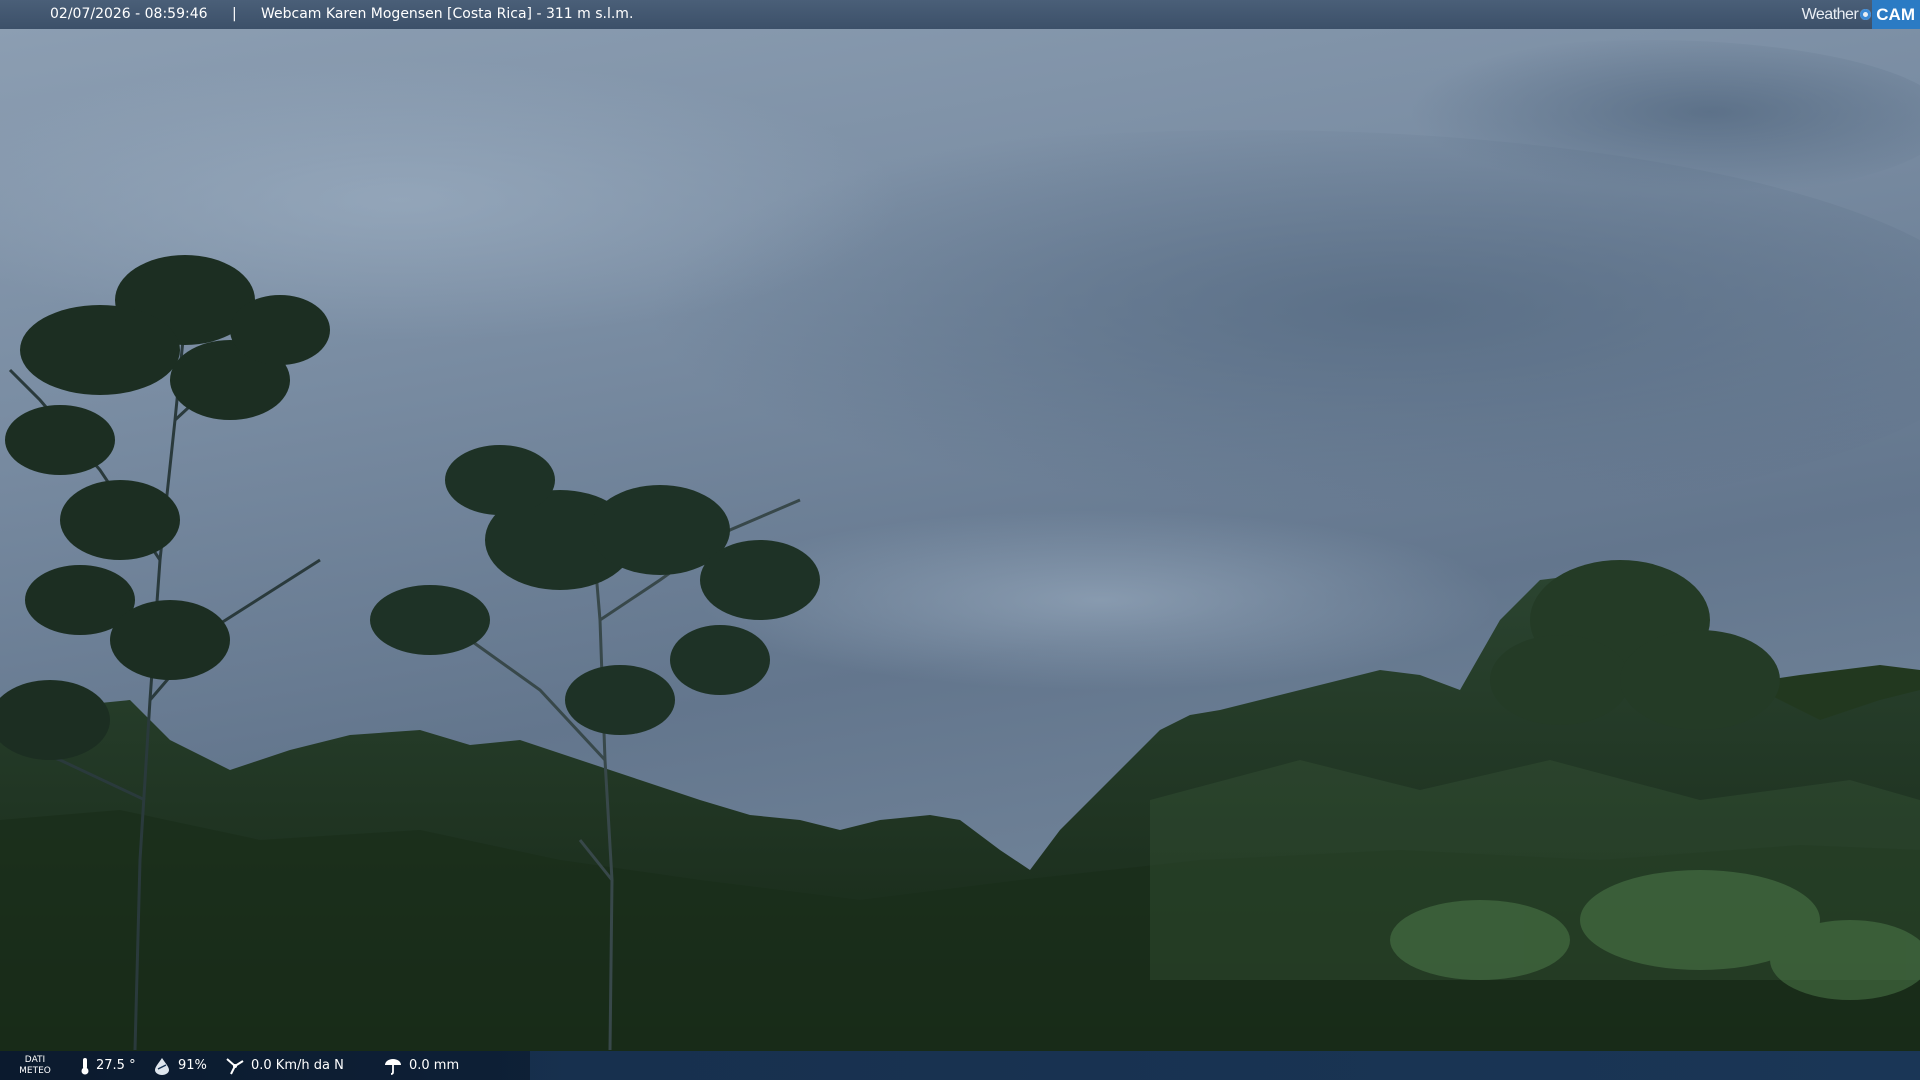  I want to click on logo-word: Weather, so click(1830, 14).